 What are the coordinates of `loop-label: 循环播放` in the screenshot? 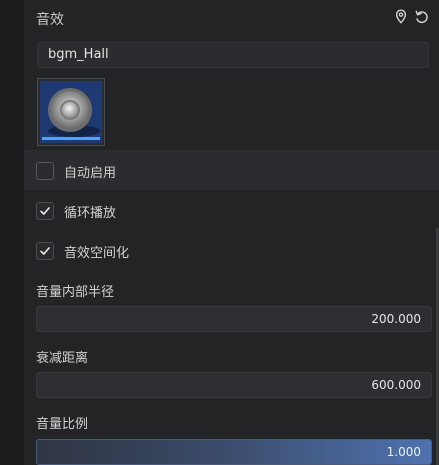 It's located at (90, 213).